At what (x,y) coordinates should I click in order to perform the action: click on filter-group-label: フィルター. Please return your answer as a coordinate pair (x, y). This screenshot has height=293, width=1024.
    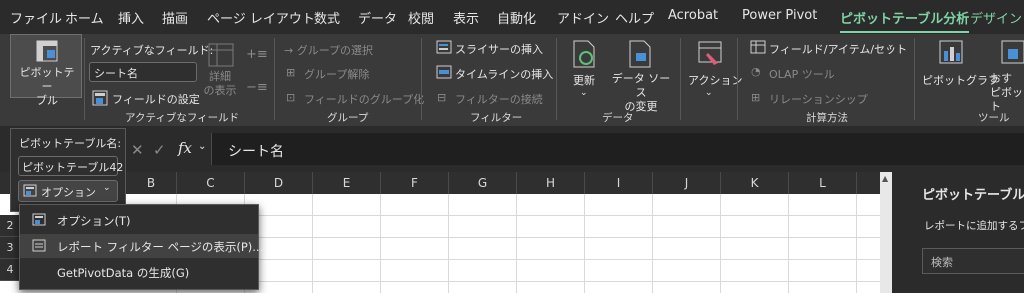
    Looking at the image, I should click on (496, 118).